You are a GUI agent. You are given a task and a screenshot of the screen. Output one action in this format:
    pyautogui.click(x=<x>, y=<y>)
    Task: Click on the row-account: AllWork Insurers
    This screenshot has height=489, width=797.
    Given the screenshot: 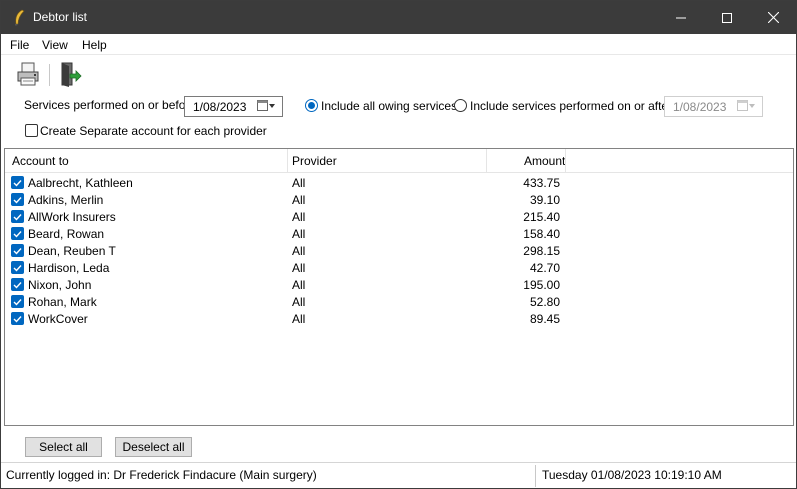 What is the action you would take?
    pyautogui.click(x=72, y=217)
    